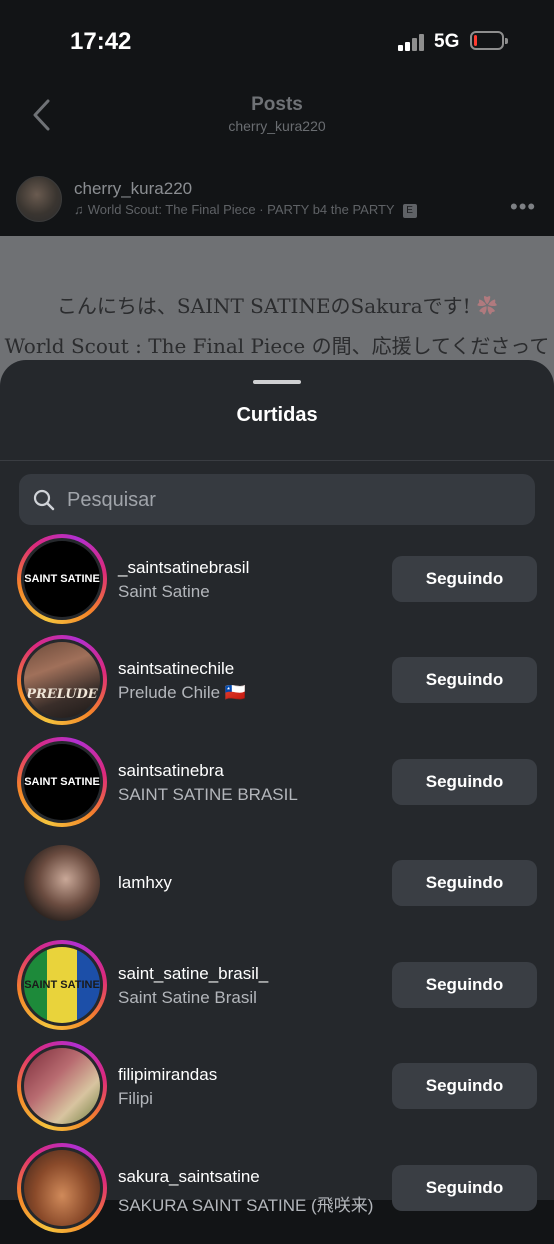 The image size is (554, 1244). What do you see at coordinates (145, 883) in the screenshot?
I see `username: lamhxy` at bounding box center [145, 883].